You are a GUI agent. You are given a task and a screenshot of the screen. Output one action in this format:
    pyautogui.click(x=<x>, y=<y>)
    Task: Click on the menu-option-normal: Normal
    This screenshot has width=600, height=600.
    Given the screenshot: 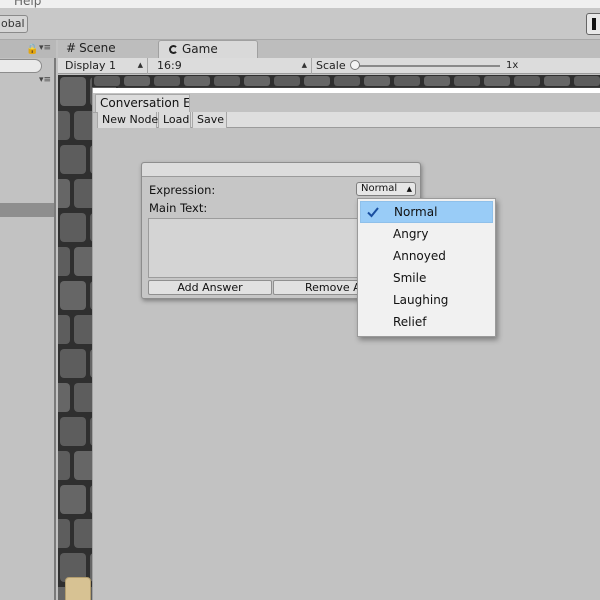 What is the action you would take?
    pyautogui.click(x=426, y=212)
    